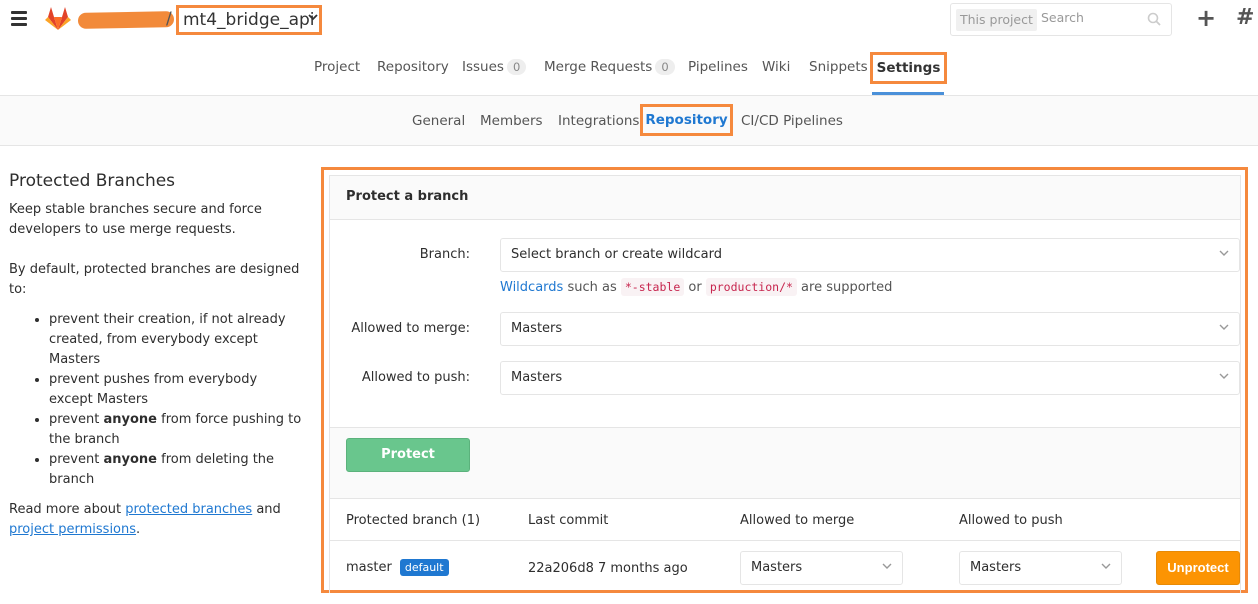  What do you see at coordinates (537, 377) in the screenshot?
I see `push-select-value: Masters` at bounding box center [537, 377].